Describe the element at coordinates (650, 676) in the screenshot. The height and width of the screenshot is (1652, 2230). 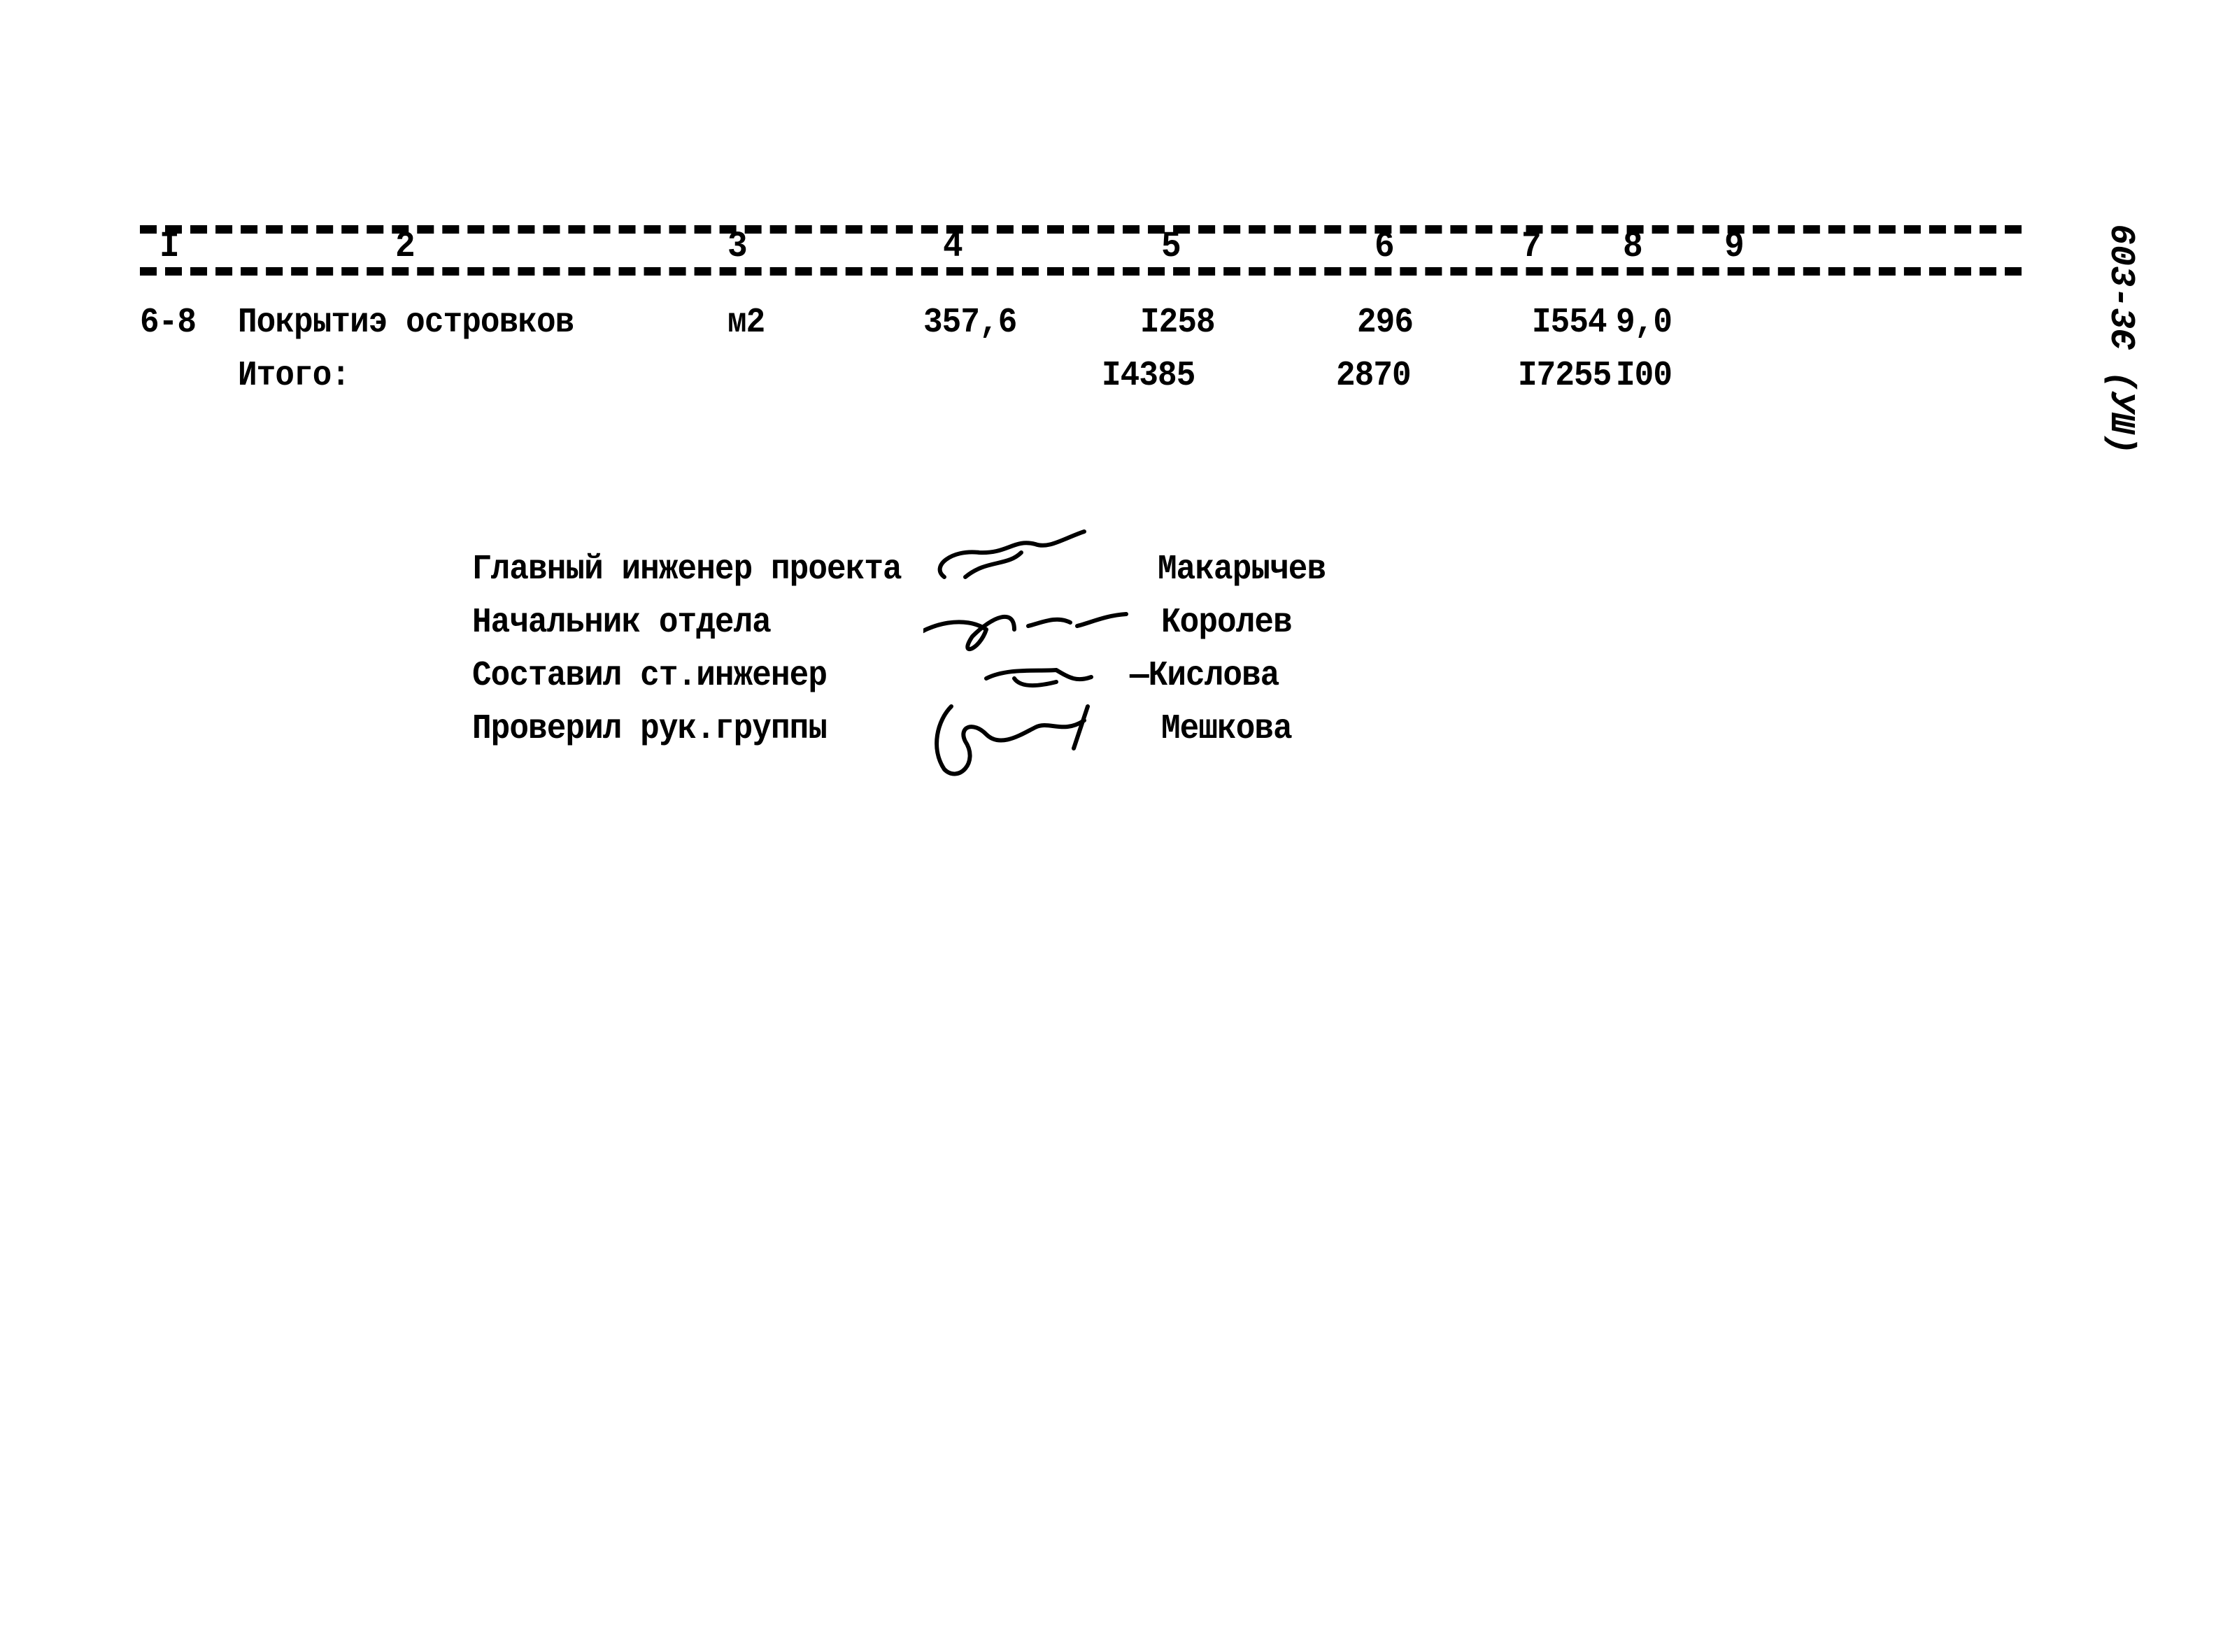
I see `signature-role-compiler: Составил ст.инженер` at that location.